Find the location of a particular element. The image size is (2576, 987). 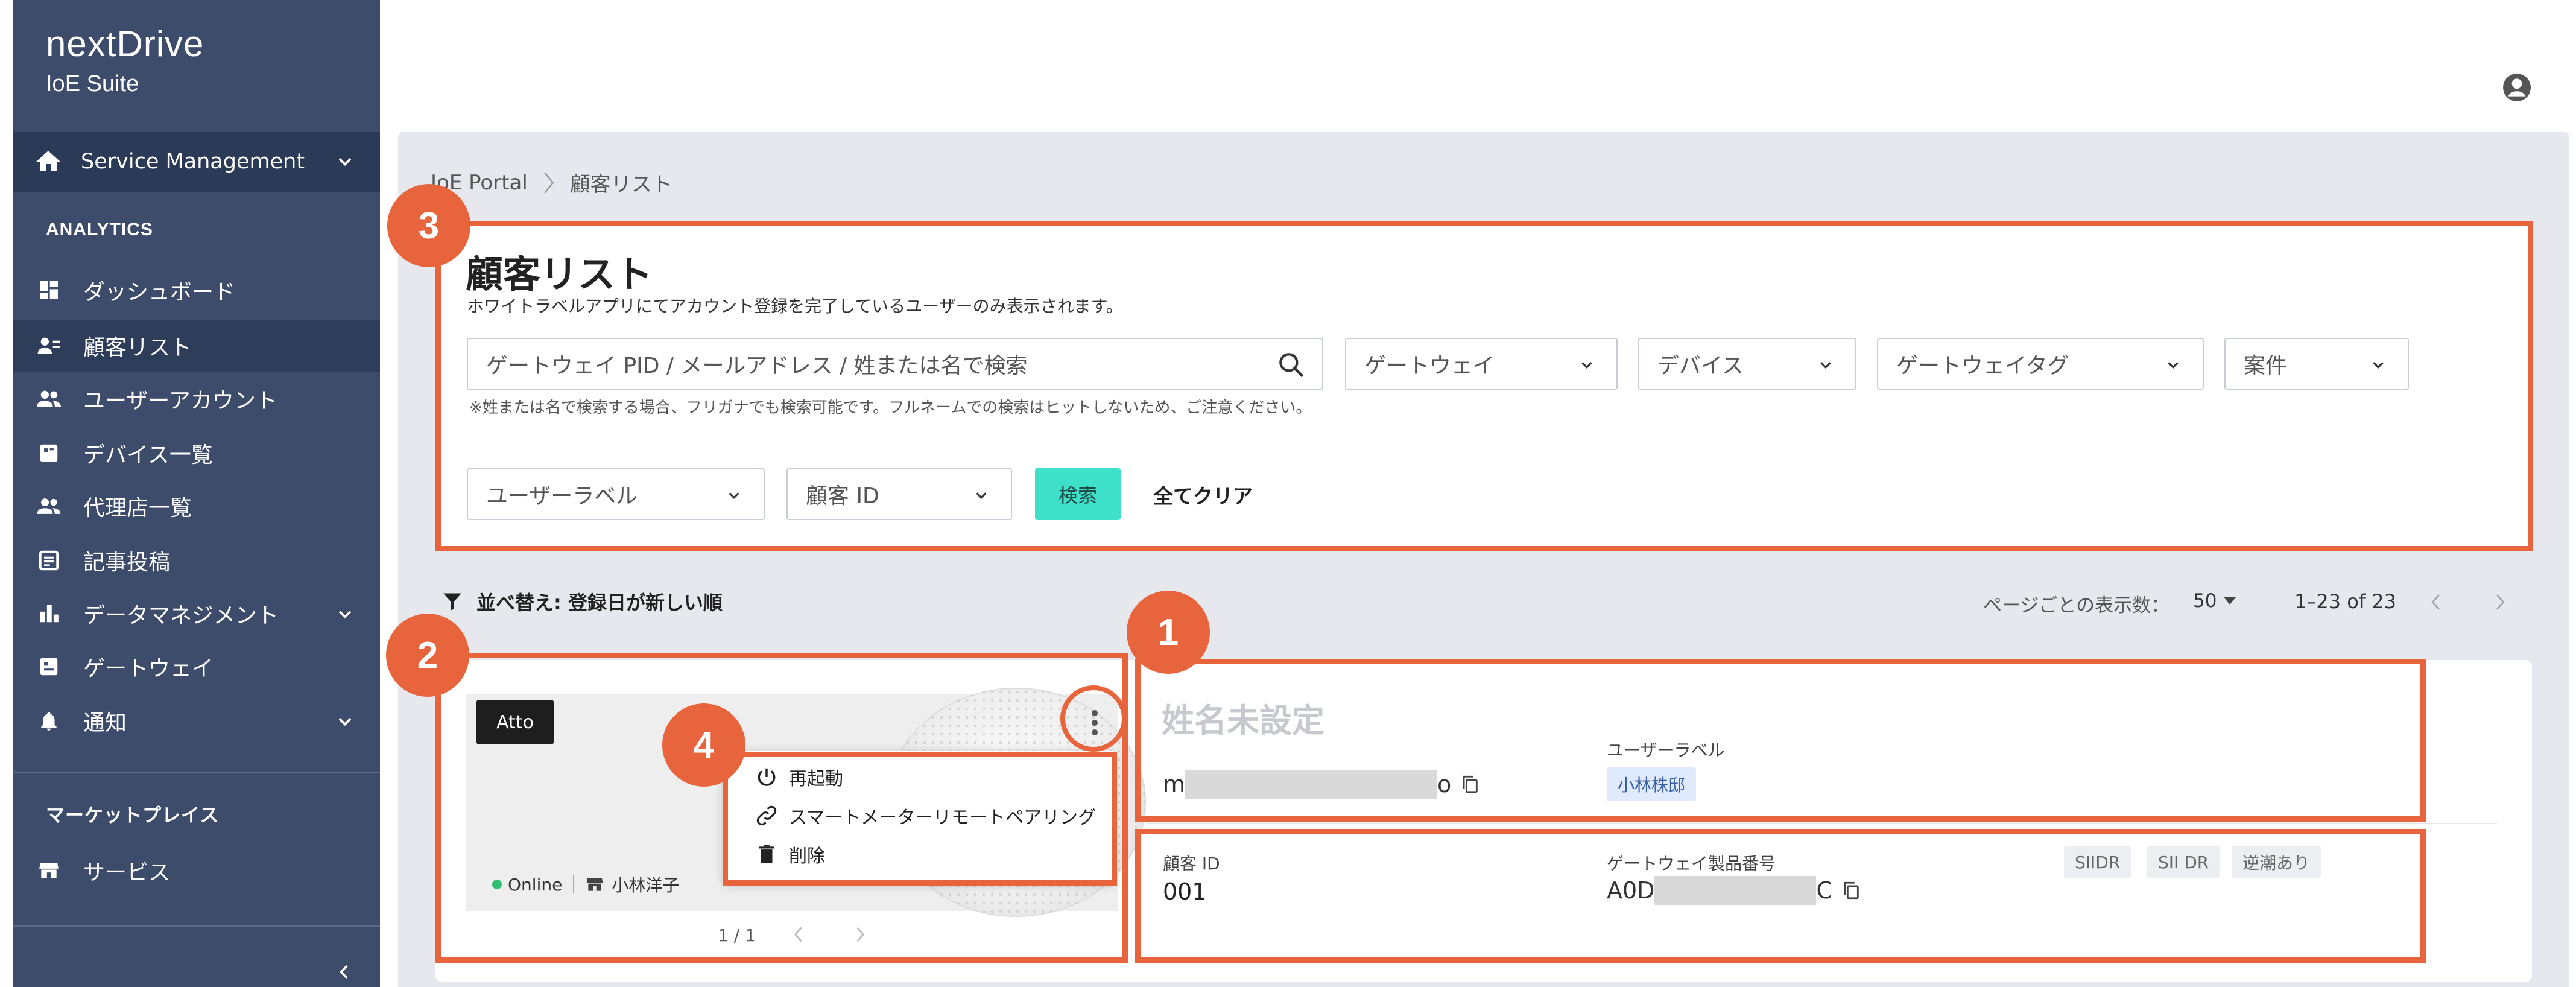

sidebar-item-services: サービス is located at coordinates (196, 871).